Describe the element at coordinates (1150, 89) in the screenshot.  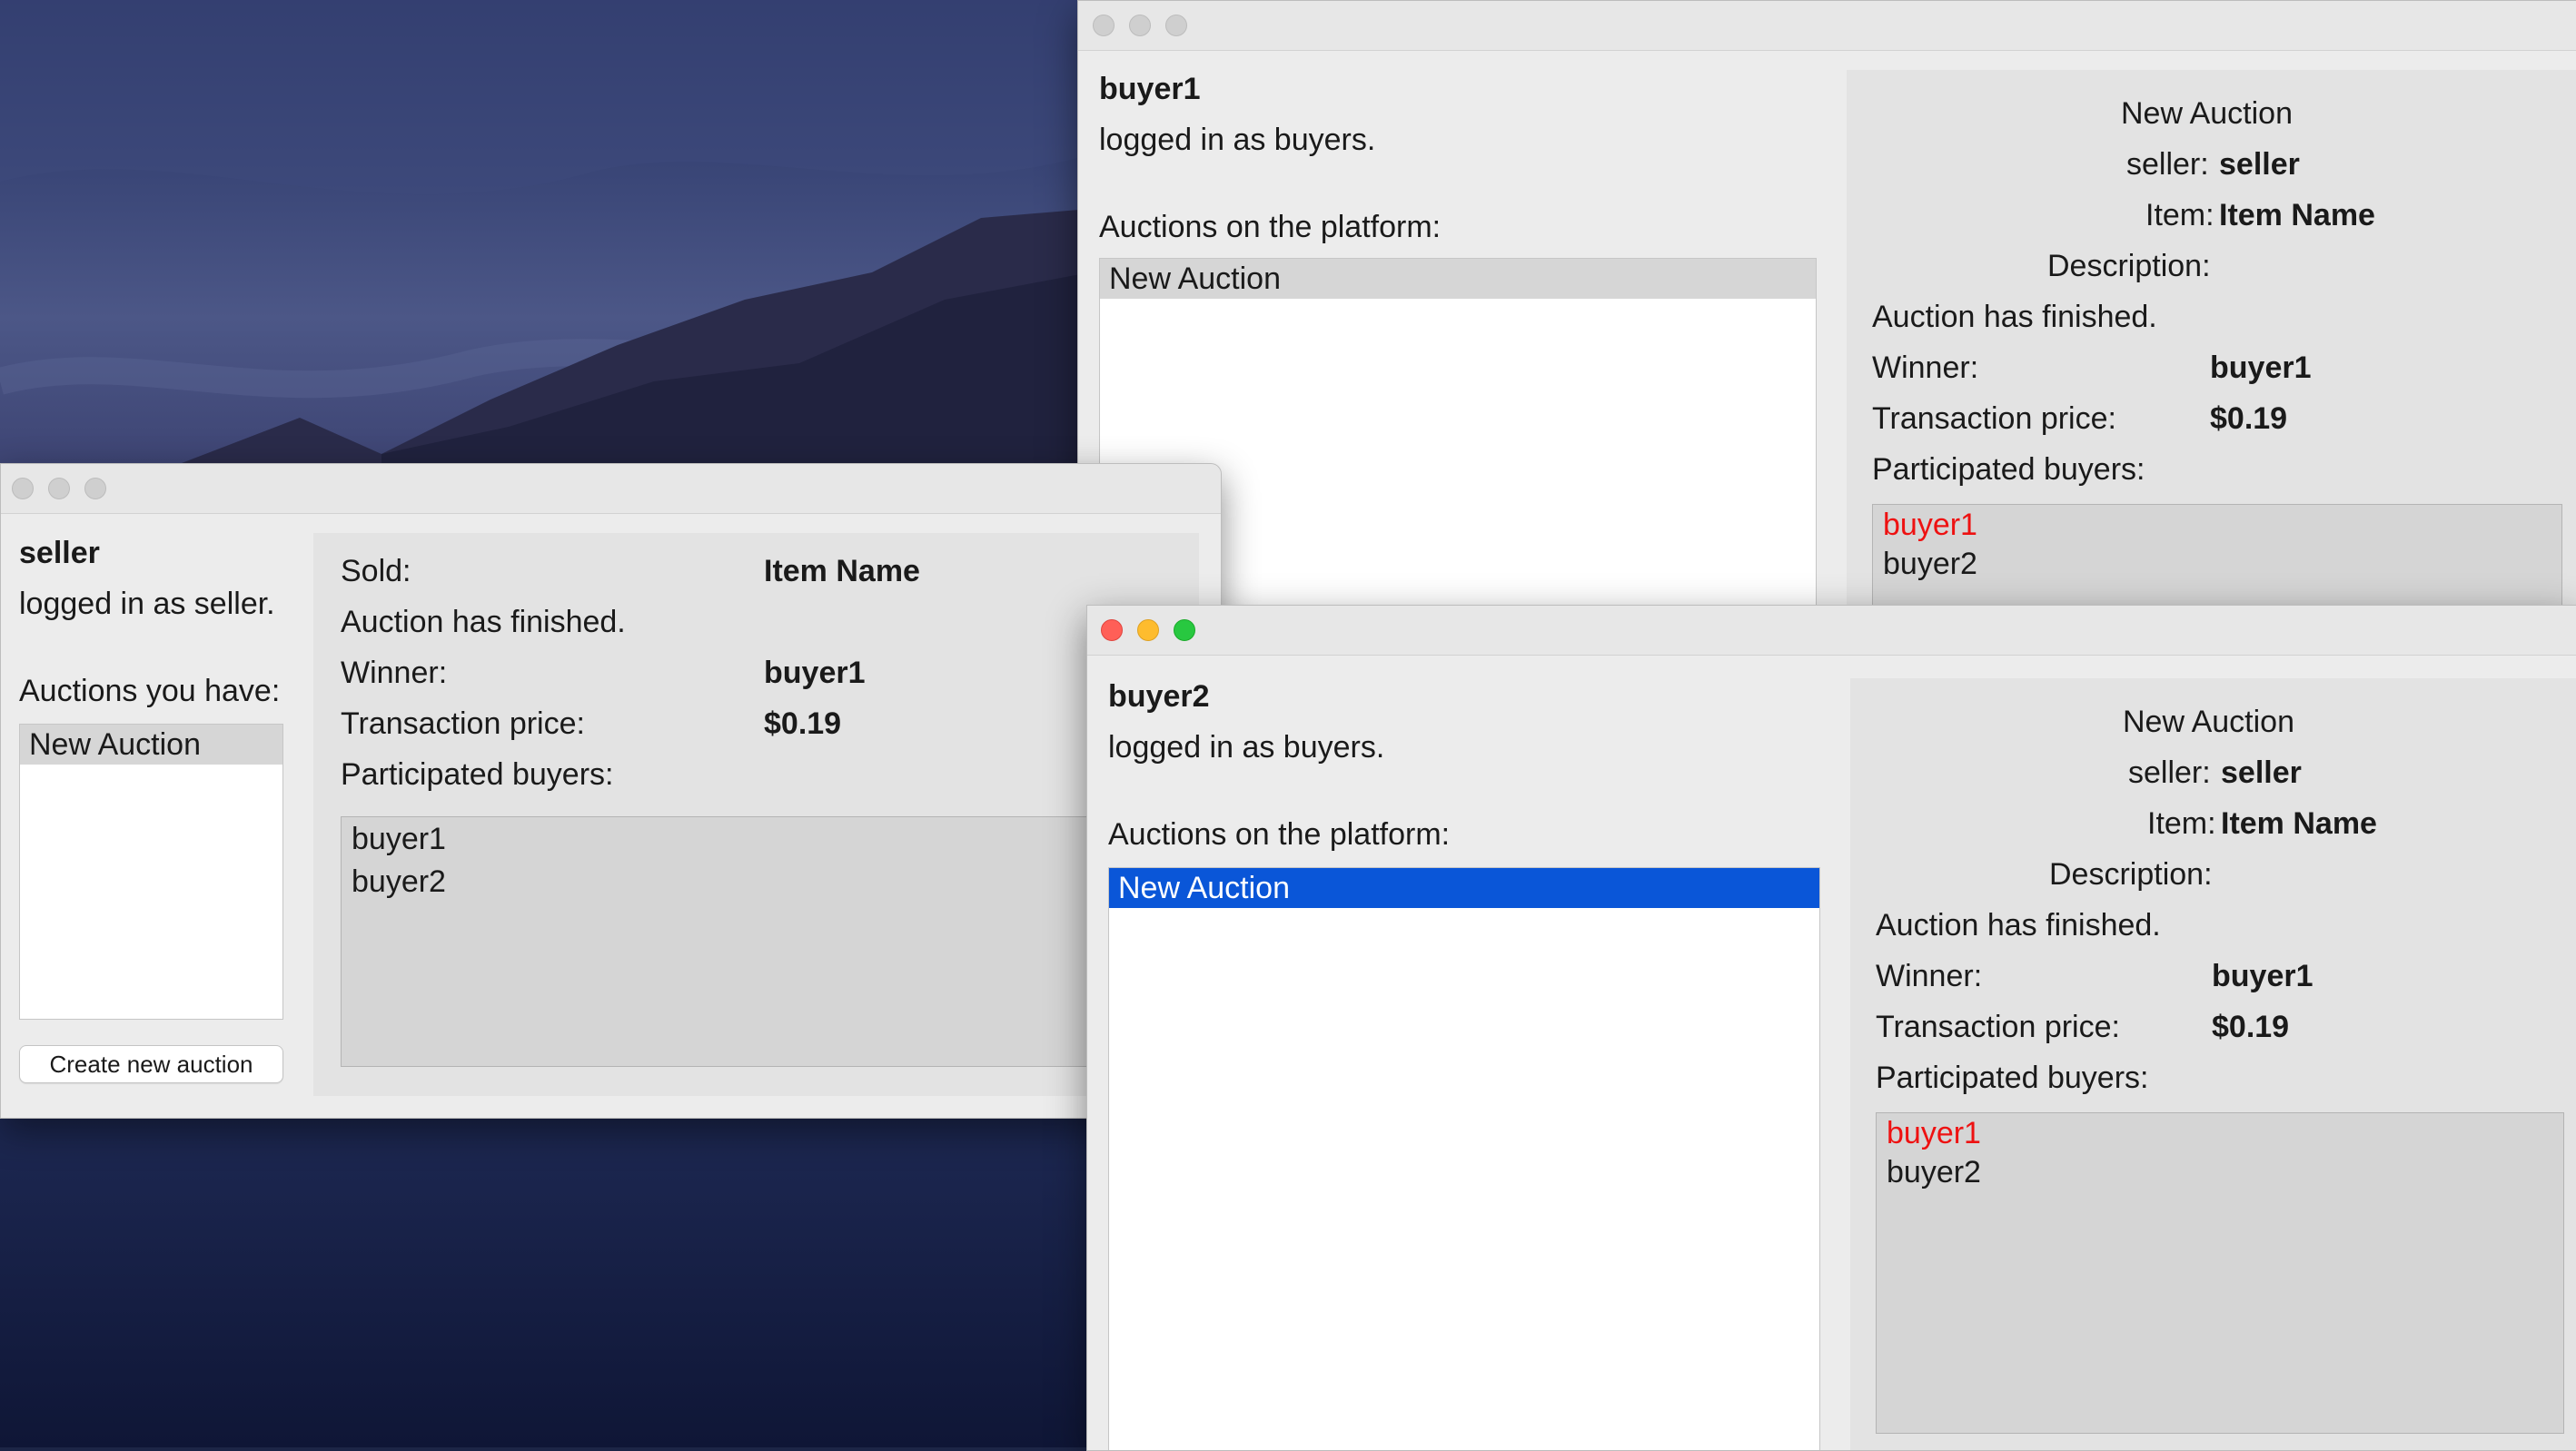
I see `username-label: buyer1` at that location.